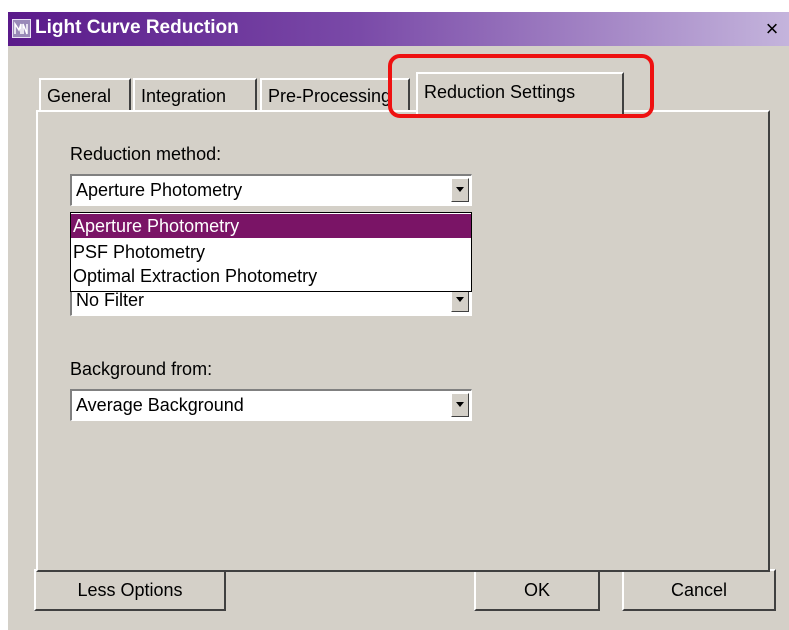 The image size is (789, 630). What do you see at coordinates (21, 28) in the screenshot?
I see `app-icon` at bounding box center [21, 28].